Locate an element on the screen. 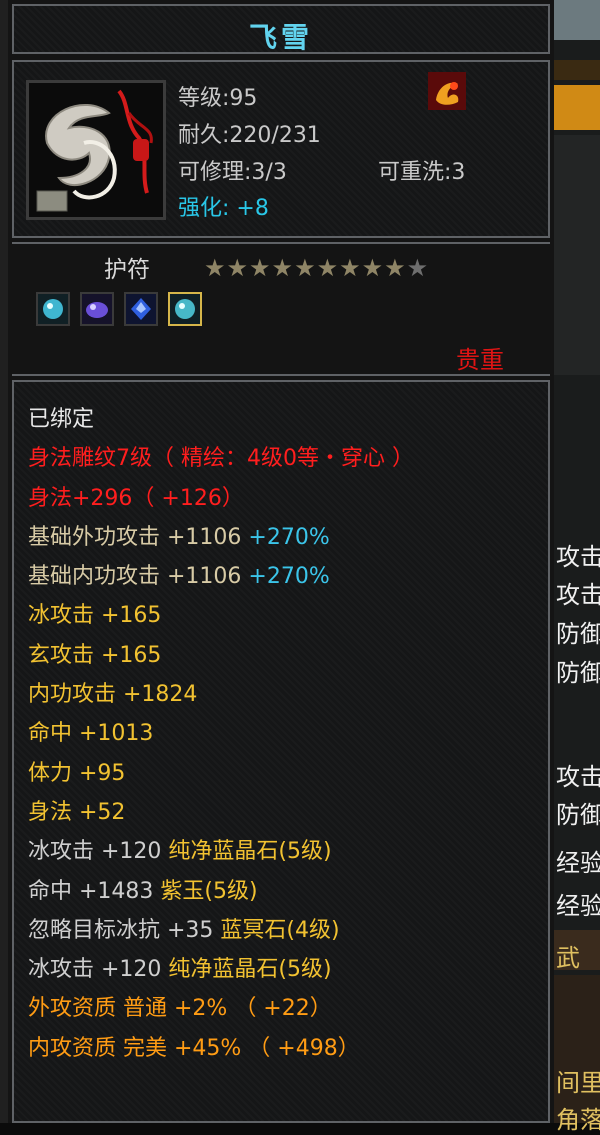  agility-stat: 身法 +52 is located at coordinates (77, 812).